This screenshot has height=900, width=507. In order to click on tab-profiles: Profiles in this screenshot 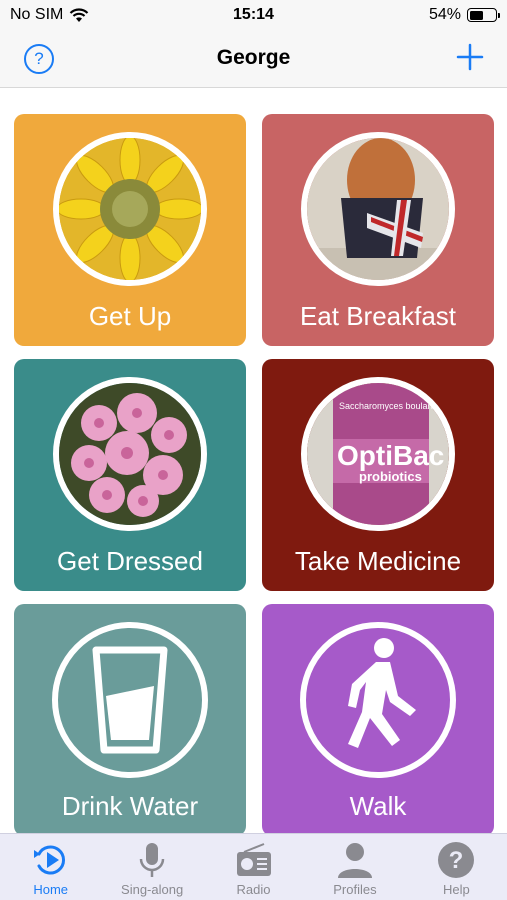, I will do `click(354, 867)`.